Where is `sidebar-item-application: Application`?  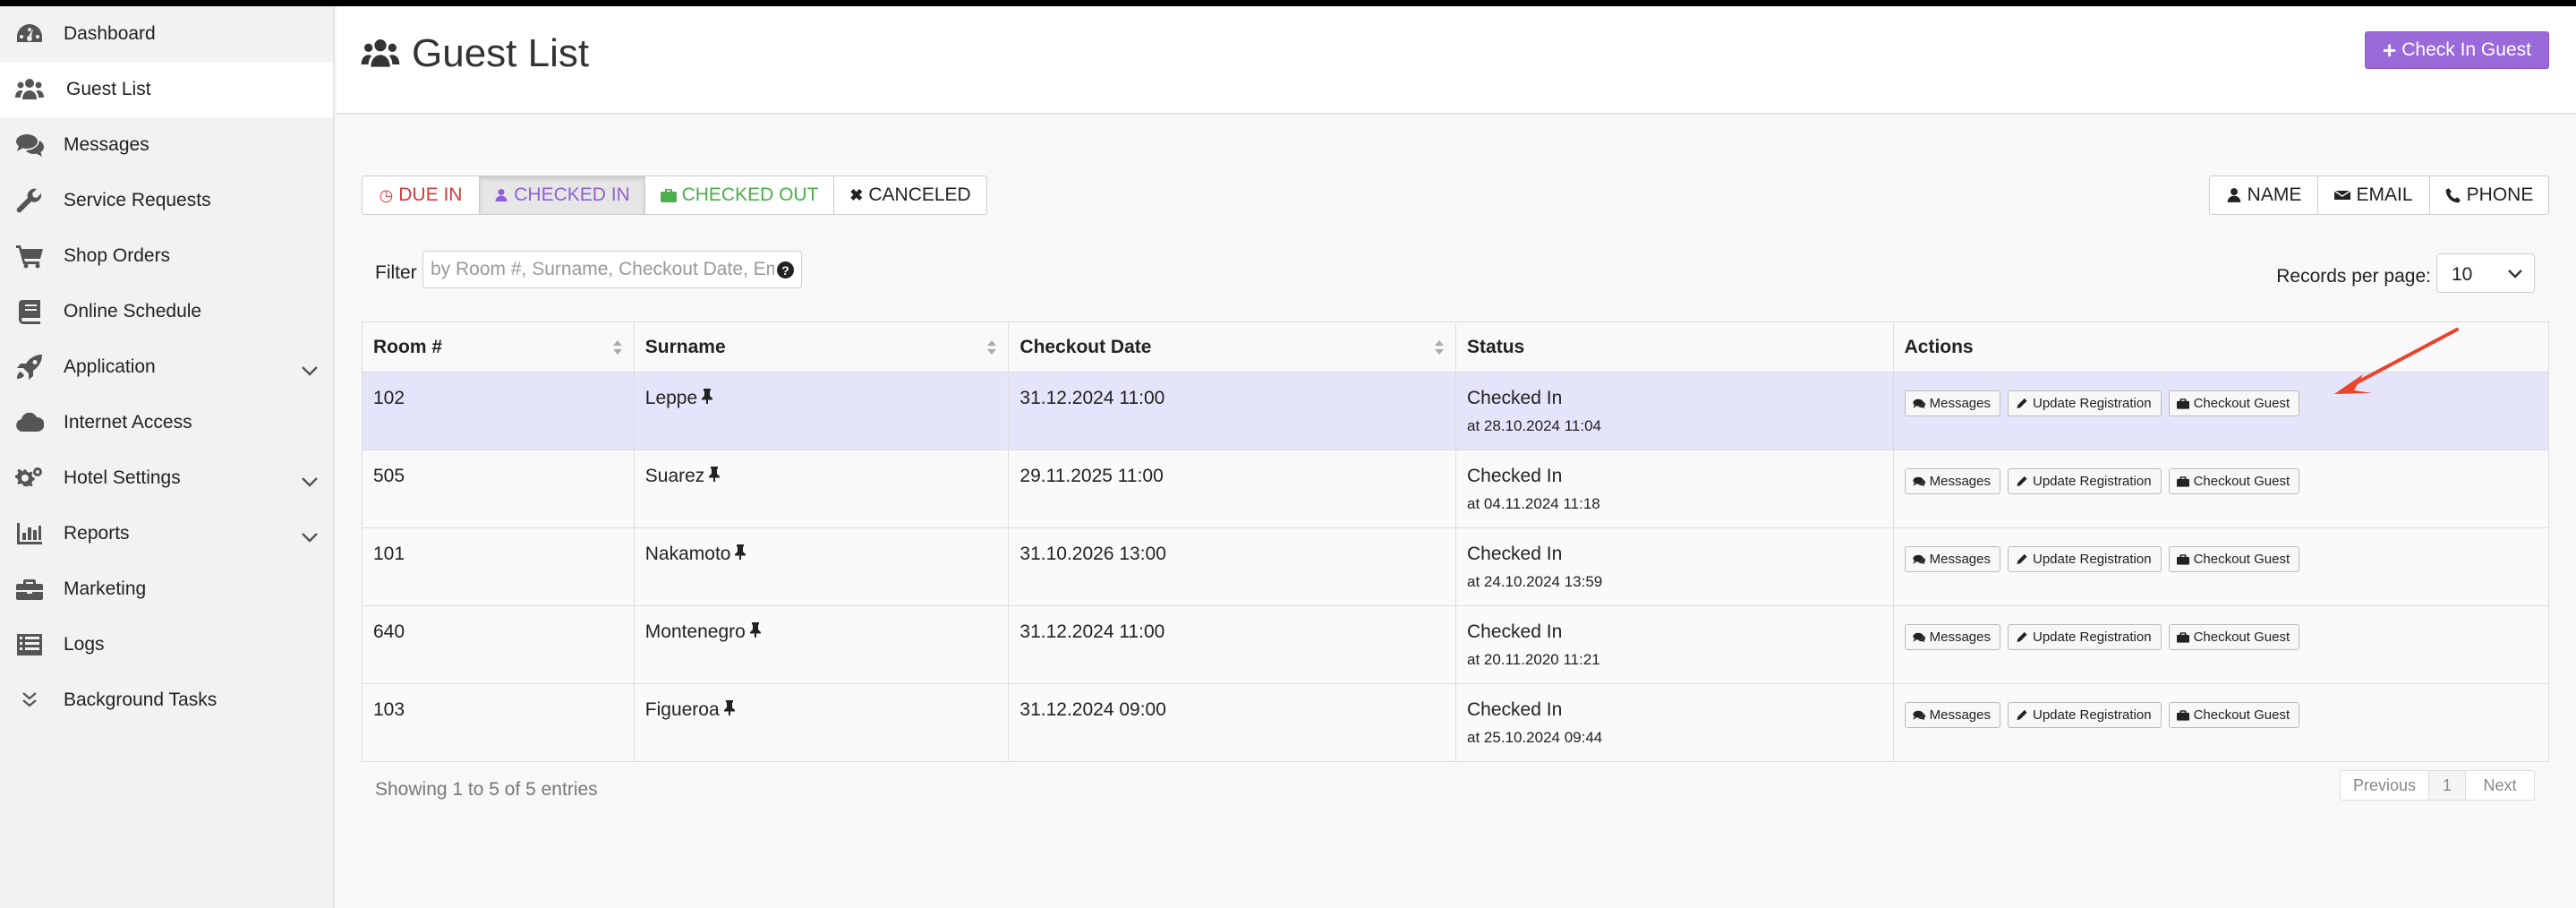 sidebar-item-application: Application is located at coordinates (166, 367).